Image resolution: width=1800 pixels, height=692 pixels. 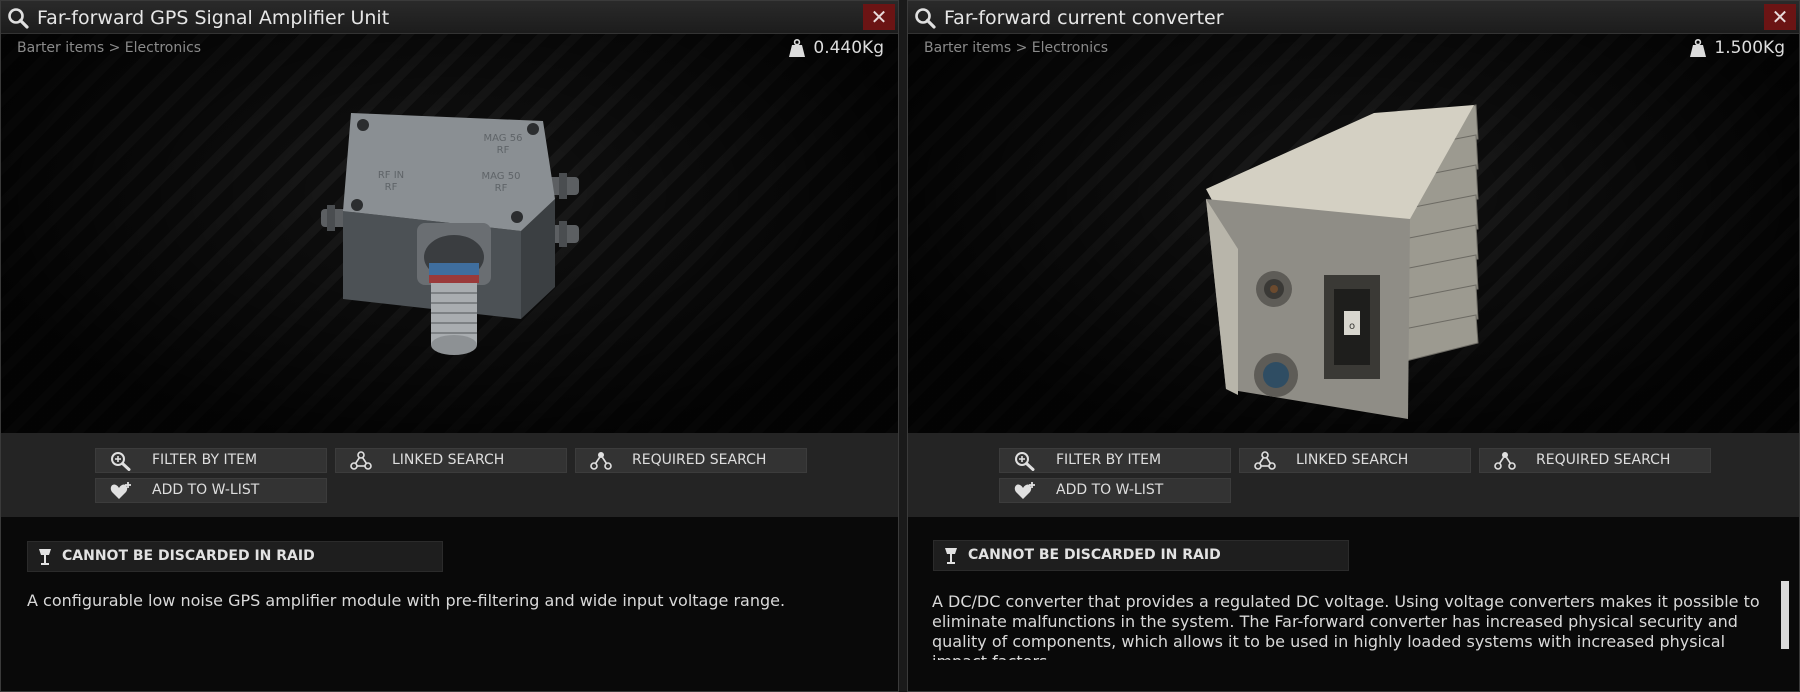 What do you see at coordinates (503, 138) in the screenshot?
I see `item-marking: MAG 56` at bounding box center [503, 138].